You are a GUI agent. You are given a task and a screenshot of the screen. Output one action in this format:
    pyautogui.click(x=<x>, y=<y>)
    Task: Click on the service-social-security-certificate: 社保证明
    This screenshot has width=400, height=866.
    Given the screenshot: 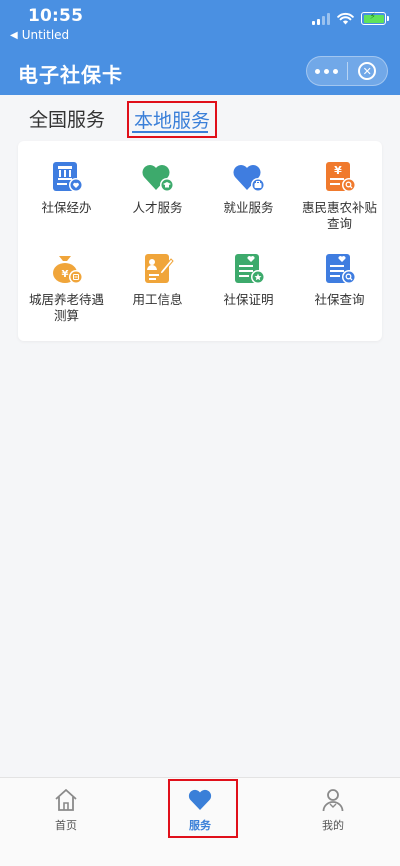 What is the action you would take?
    pyautogui.click(x=248, y=280)
    